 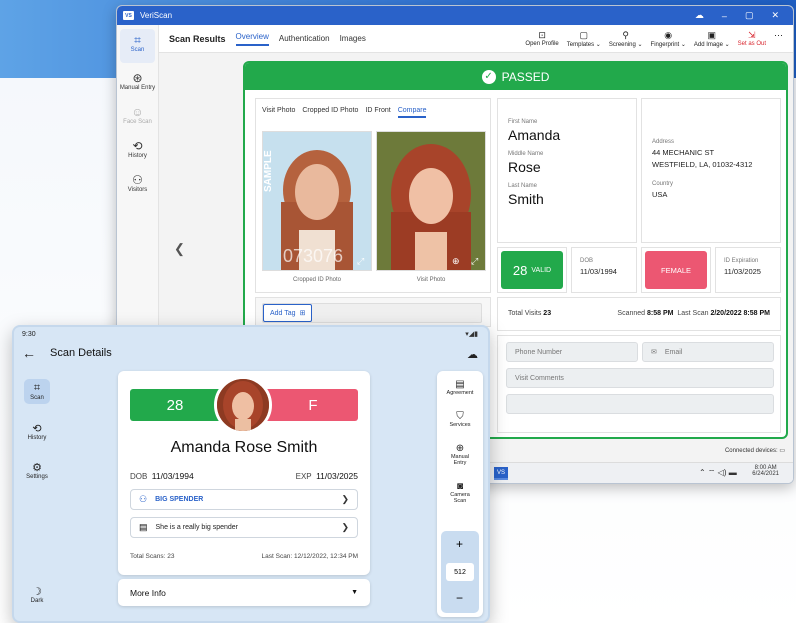 I want to click on check-icon: ✓, so click(x=488, y=76).